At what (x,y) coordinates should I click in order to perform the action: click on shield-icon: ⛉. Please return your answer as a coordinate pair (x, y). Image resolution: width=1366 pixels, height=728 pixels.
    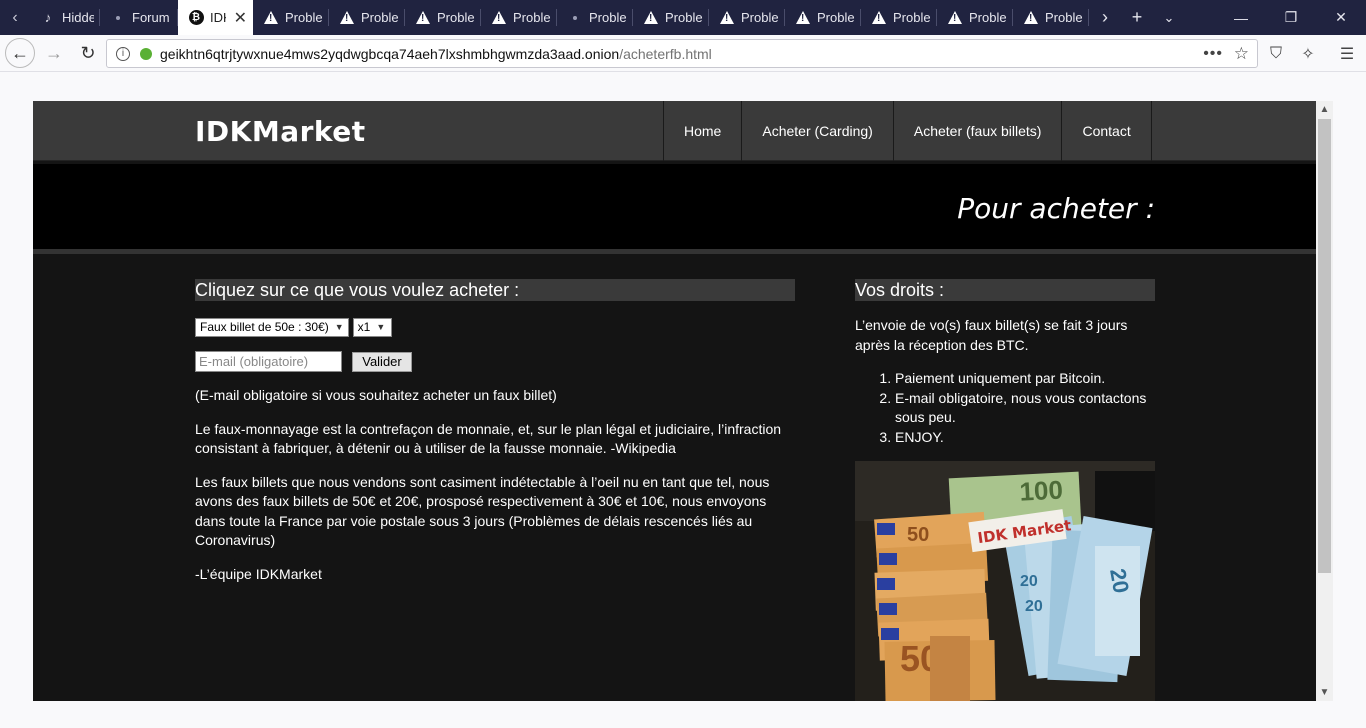
    Looking at the image, I should click on (1275, 53).